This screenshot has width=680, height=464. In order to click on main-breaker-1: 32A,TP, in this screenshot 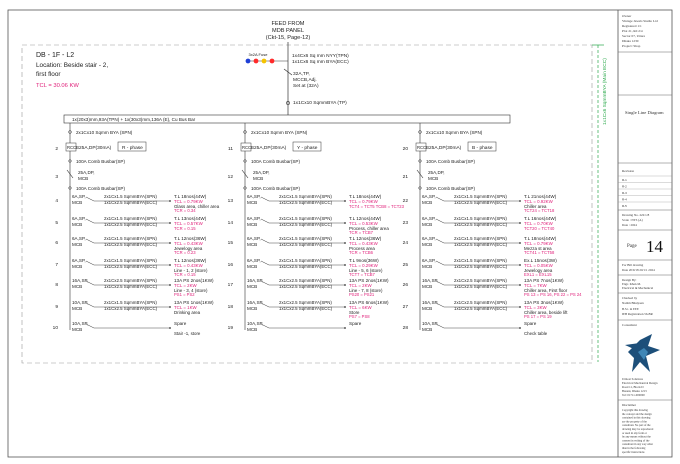, I will do `click(301, 74)`.